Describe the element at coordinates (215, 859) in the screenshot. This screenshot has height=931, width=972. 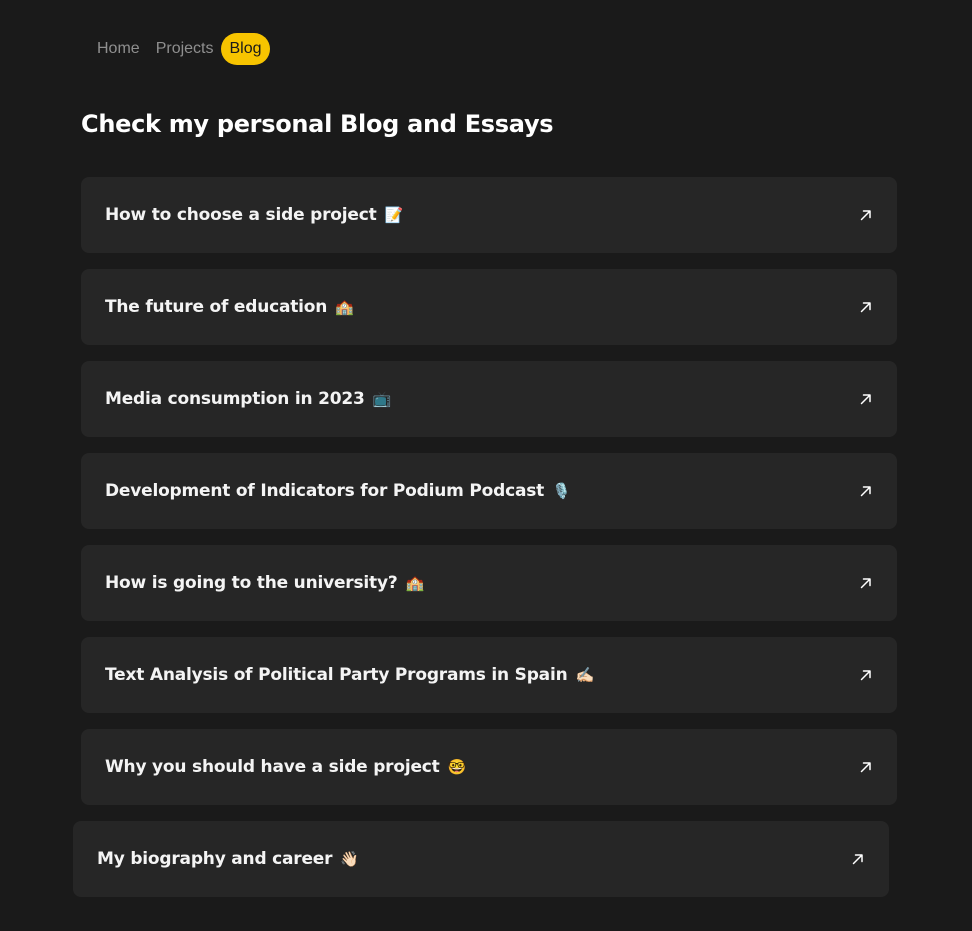
I see `blog-post-title-text: My biography and career` at that location.